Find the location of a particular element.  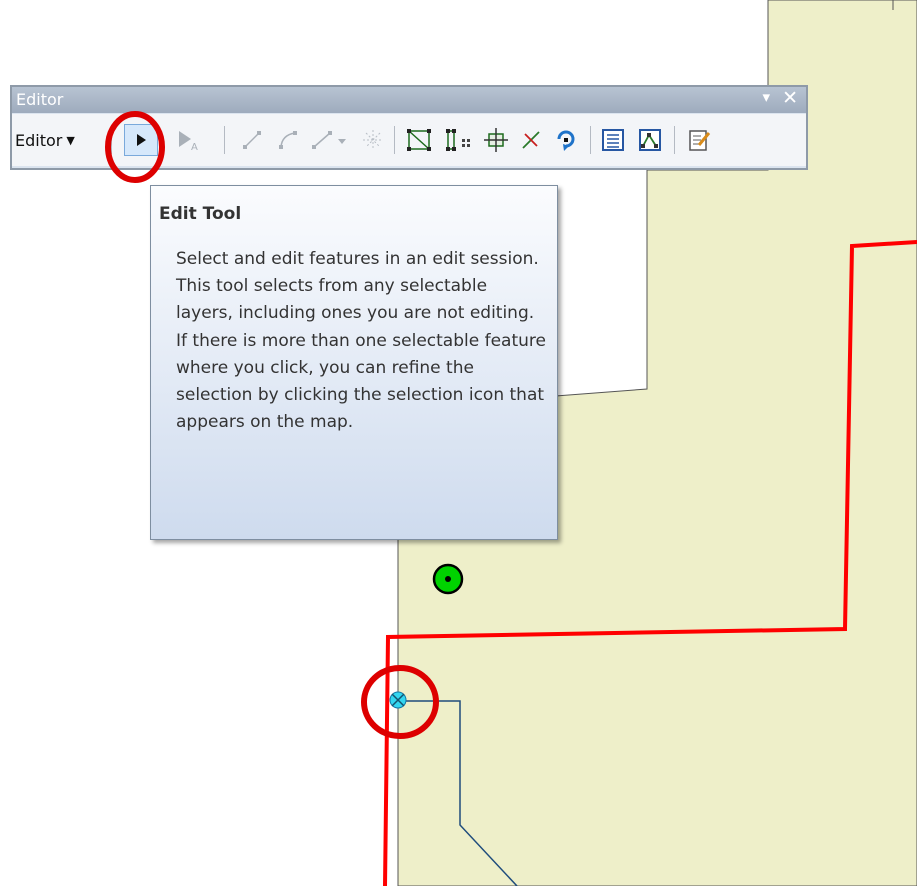

straight-segment-icon is located at coordinates (252, 140).